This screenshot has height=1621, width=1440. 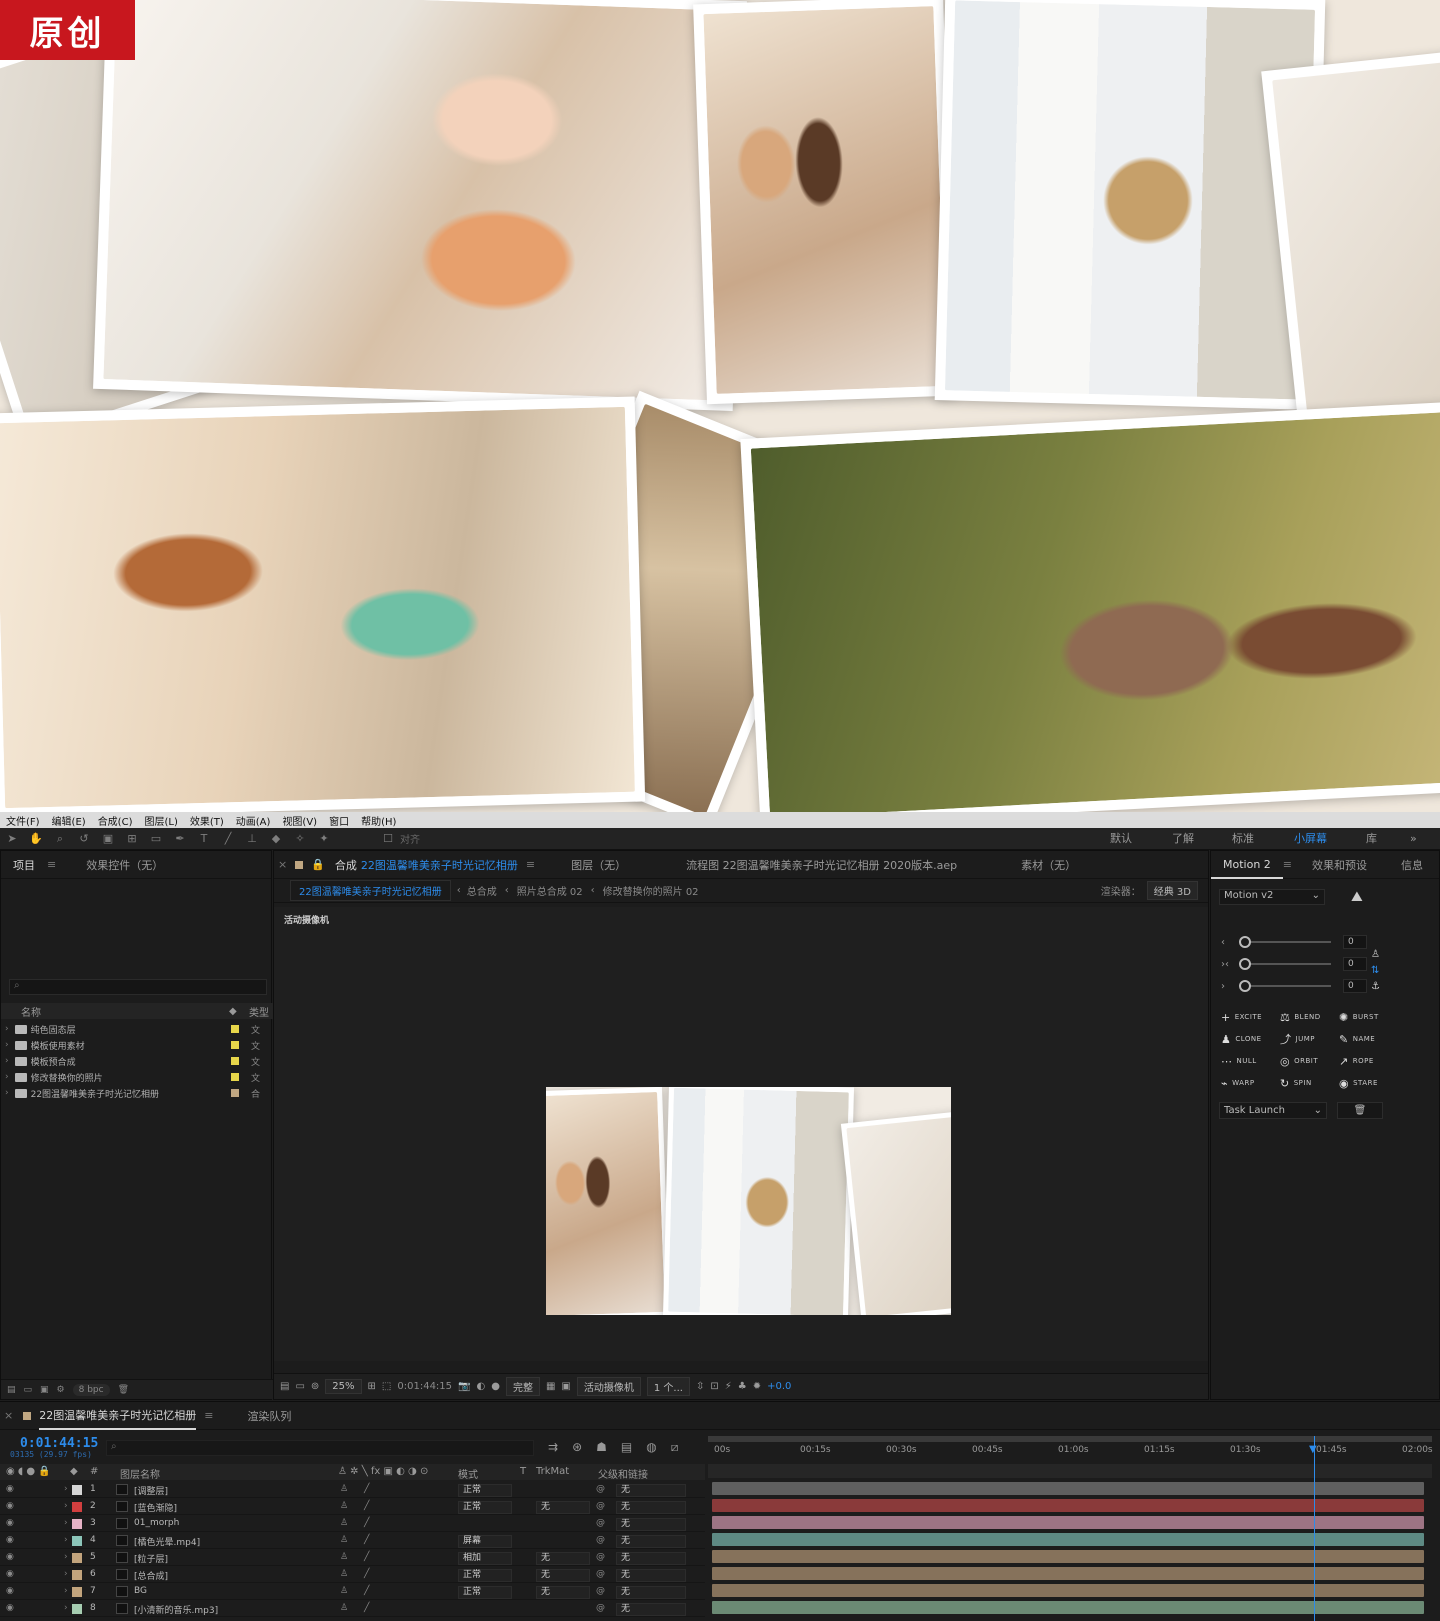 I want to click on layer-mode-dropdown: 屏幕, so click(x=485, y=1541).